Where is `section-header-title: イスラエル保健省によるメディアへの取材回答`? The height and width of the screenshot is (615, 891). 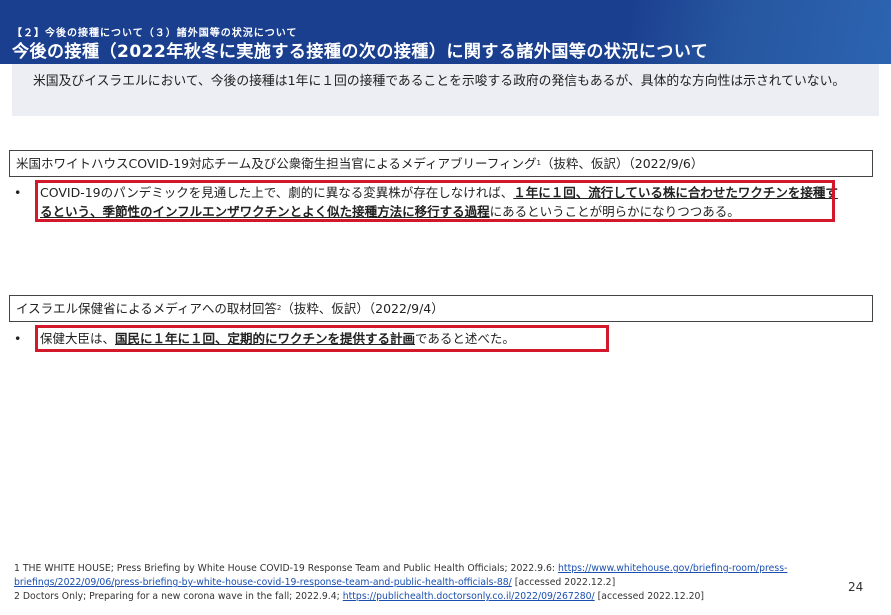 section-header-title: イスラエル保健省によるメディアへの取材回答 is located at coordinates (146, 308).